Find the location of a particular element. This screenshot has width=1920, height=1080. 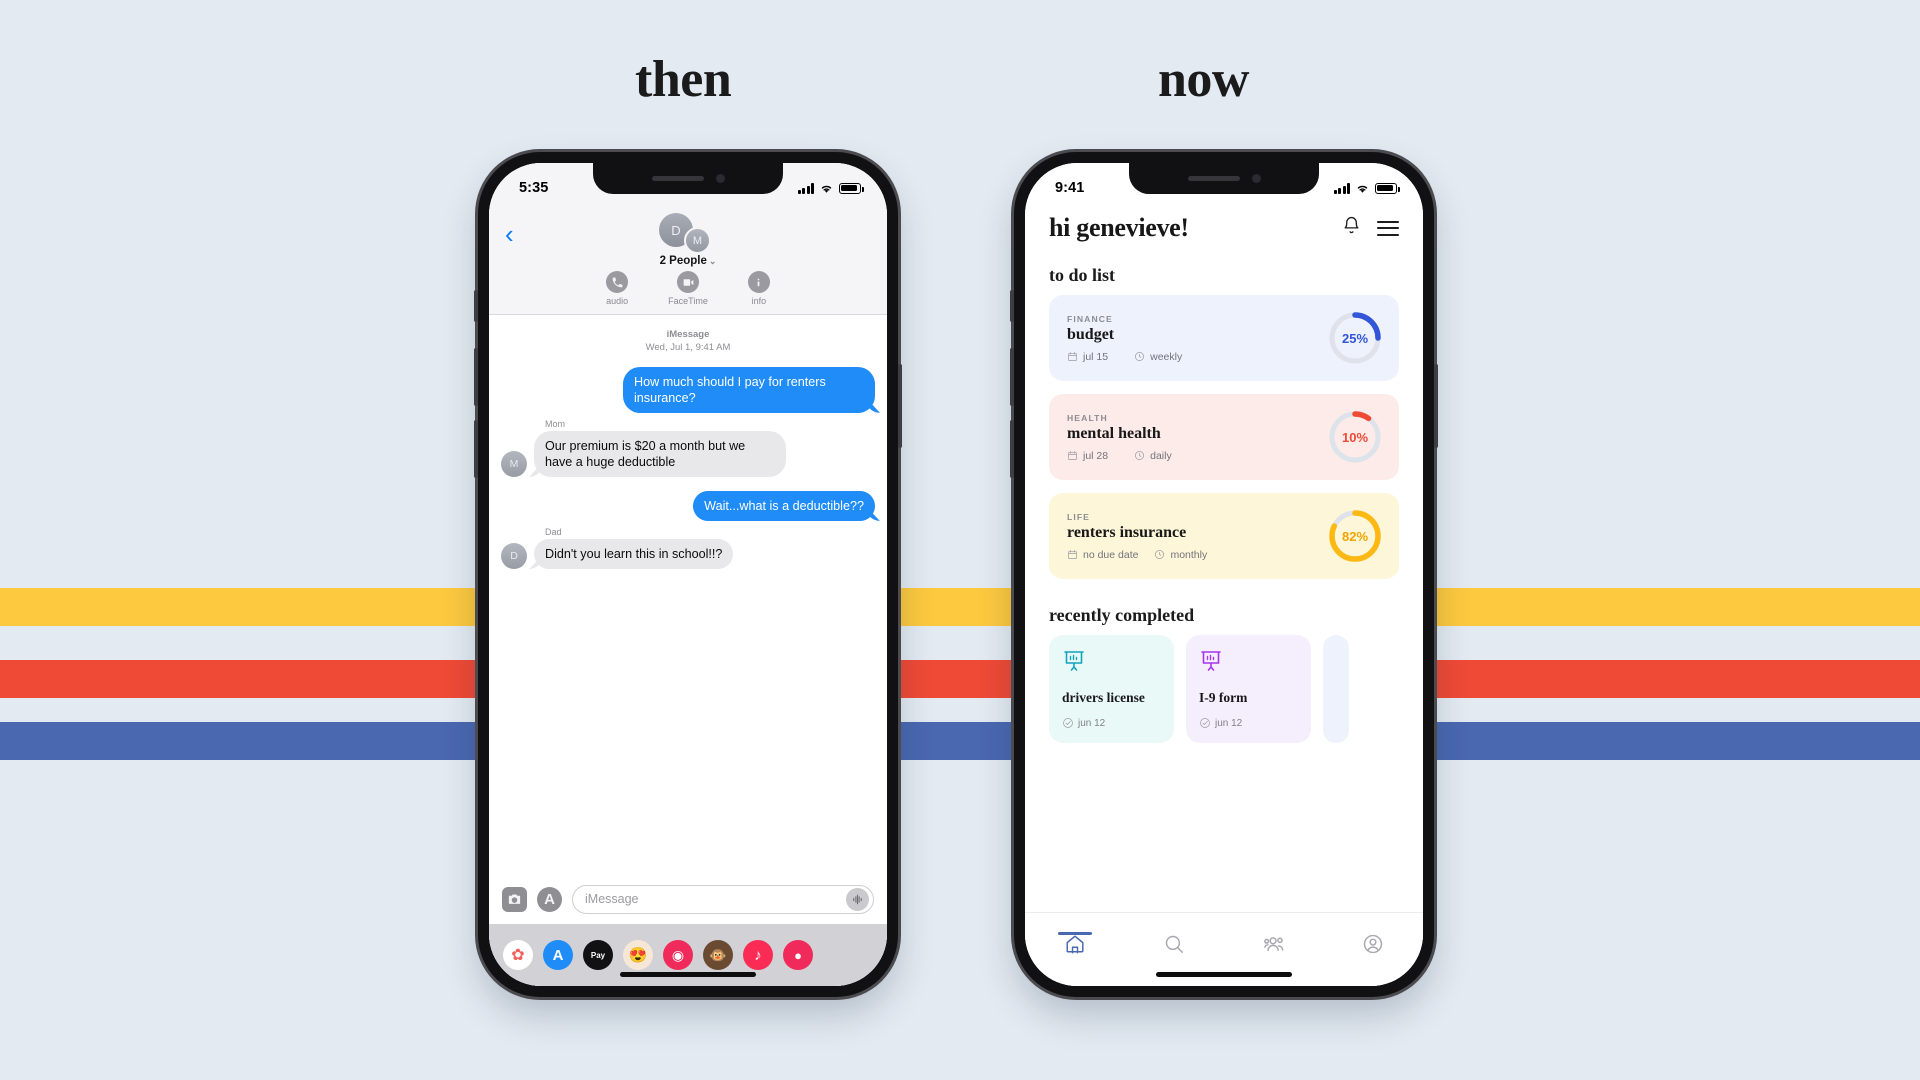

bell-icon is located at coordinates (1351, 228).